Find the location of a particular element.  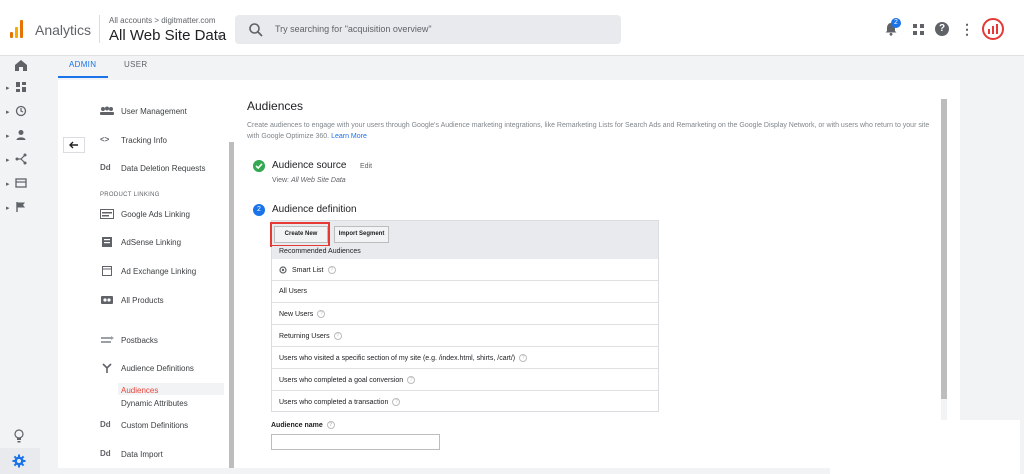

header-actions: 2 ? ⋮ is located at coordinates (954, 29).